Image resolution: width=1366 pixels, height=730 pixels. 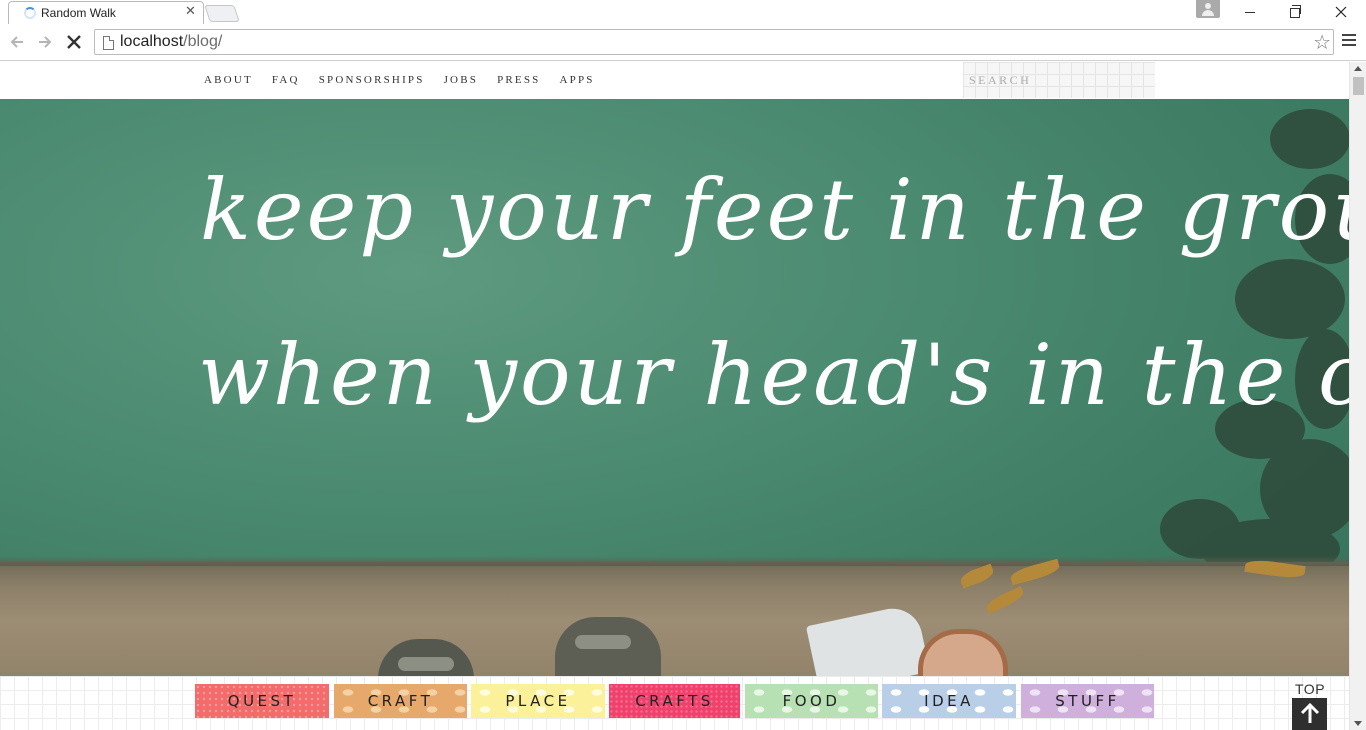 I want to click on site-header: ABOUT FAQ SPONSORSHIPS JOBS PRESS APPS, so click(x=674, y=80).